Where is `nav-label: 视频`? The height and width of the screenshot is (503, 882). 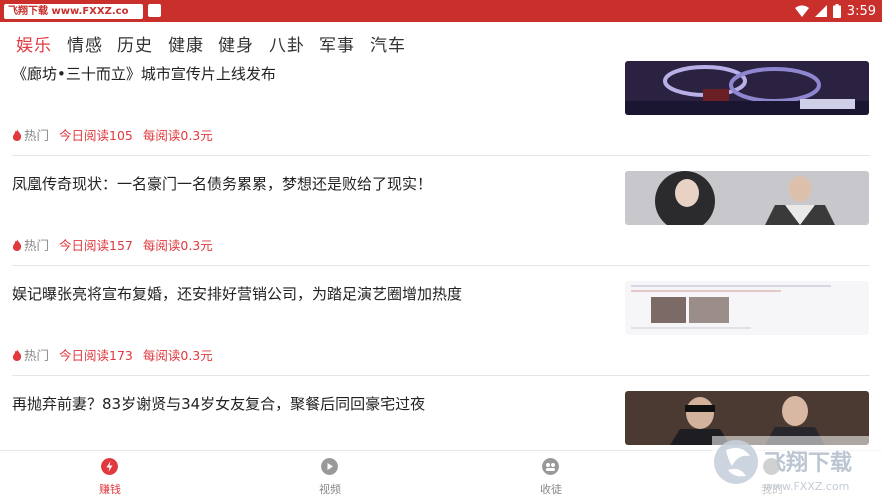 nav-label: 视频 is located at coordinates (330, 489).